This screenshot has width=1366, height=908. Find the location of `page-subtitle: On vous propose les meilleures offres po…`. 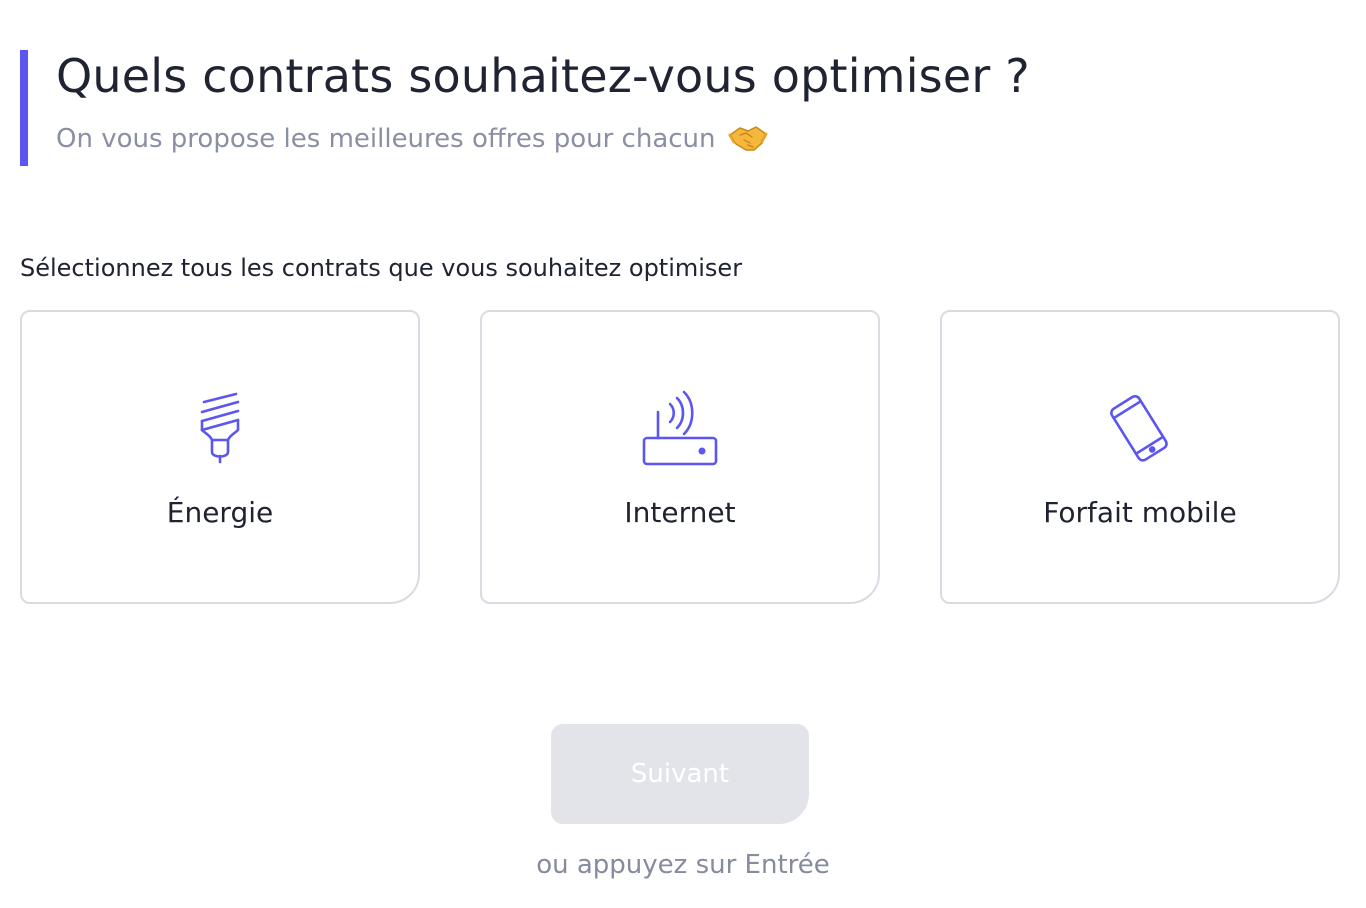

page-subtitle: On vous propose les meilleures offres po… is located at coordinates (543, 139).